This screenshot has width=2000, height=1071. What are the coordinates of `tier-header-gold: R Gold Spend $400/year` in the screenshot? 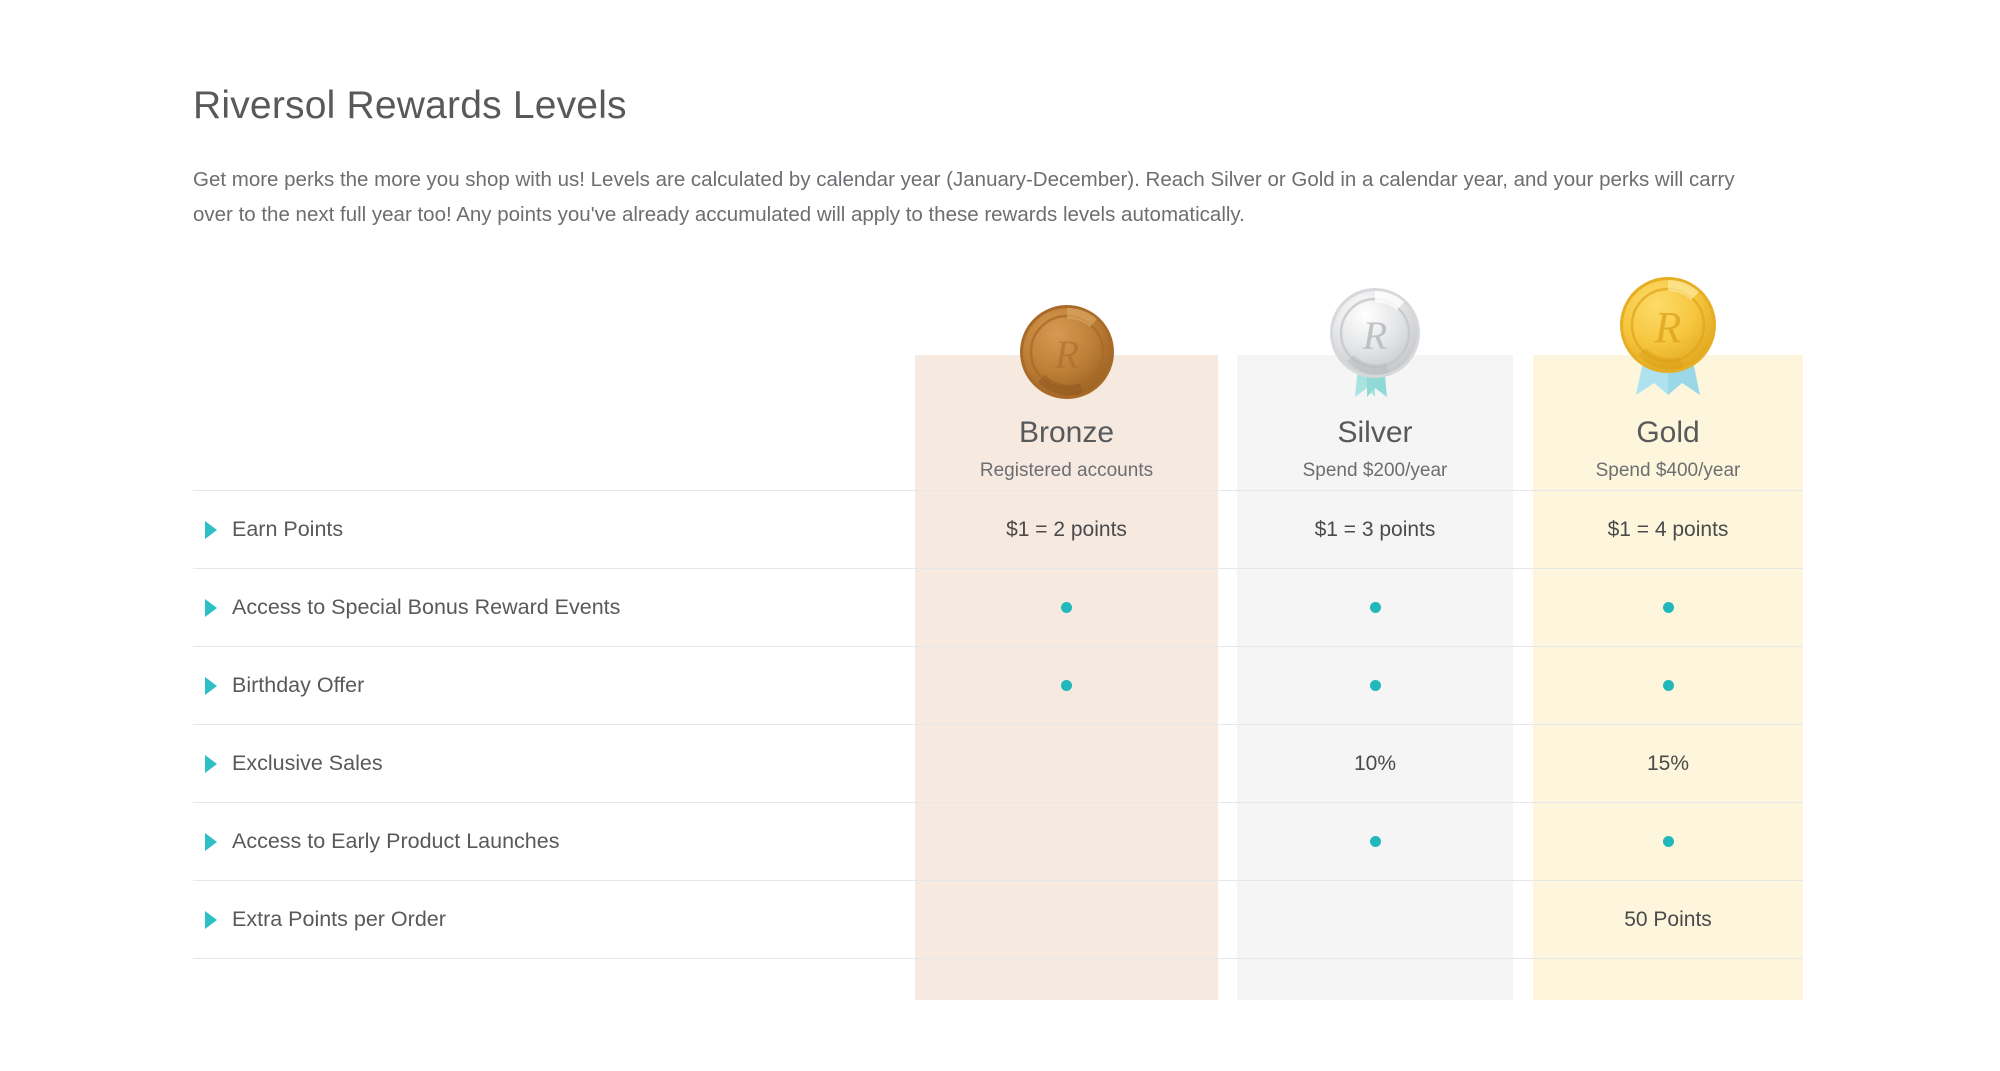 It's located at (1668, 383).